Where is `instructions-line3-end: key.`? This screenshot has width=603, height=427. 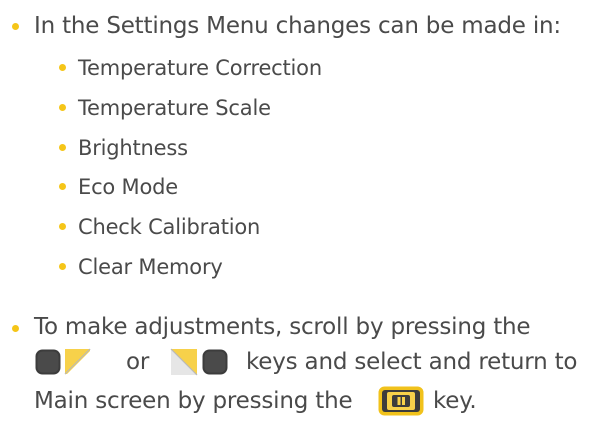 instructions-line3-end: key. is located at coordinates (455, 401).